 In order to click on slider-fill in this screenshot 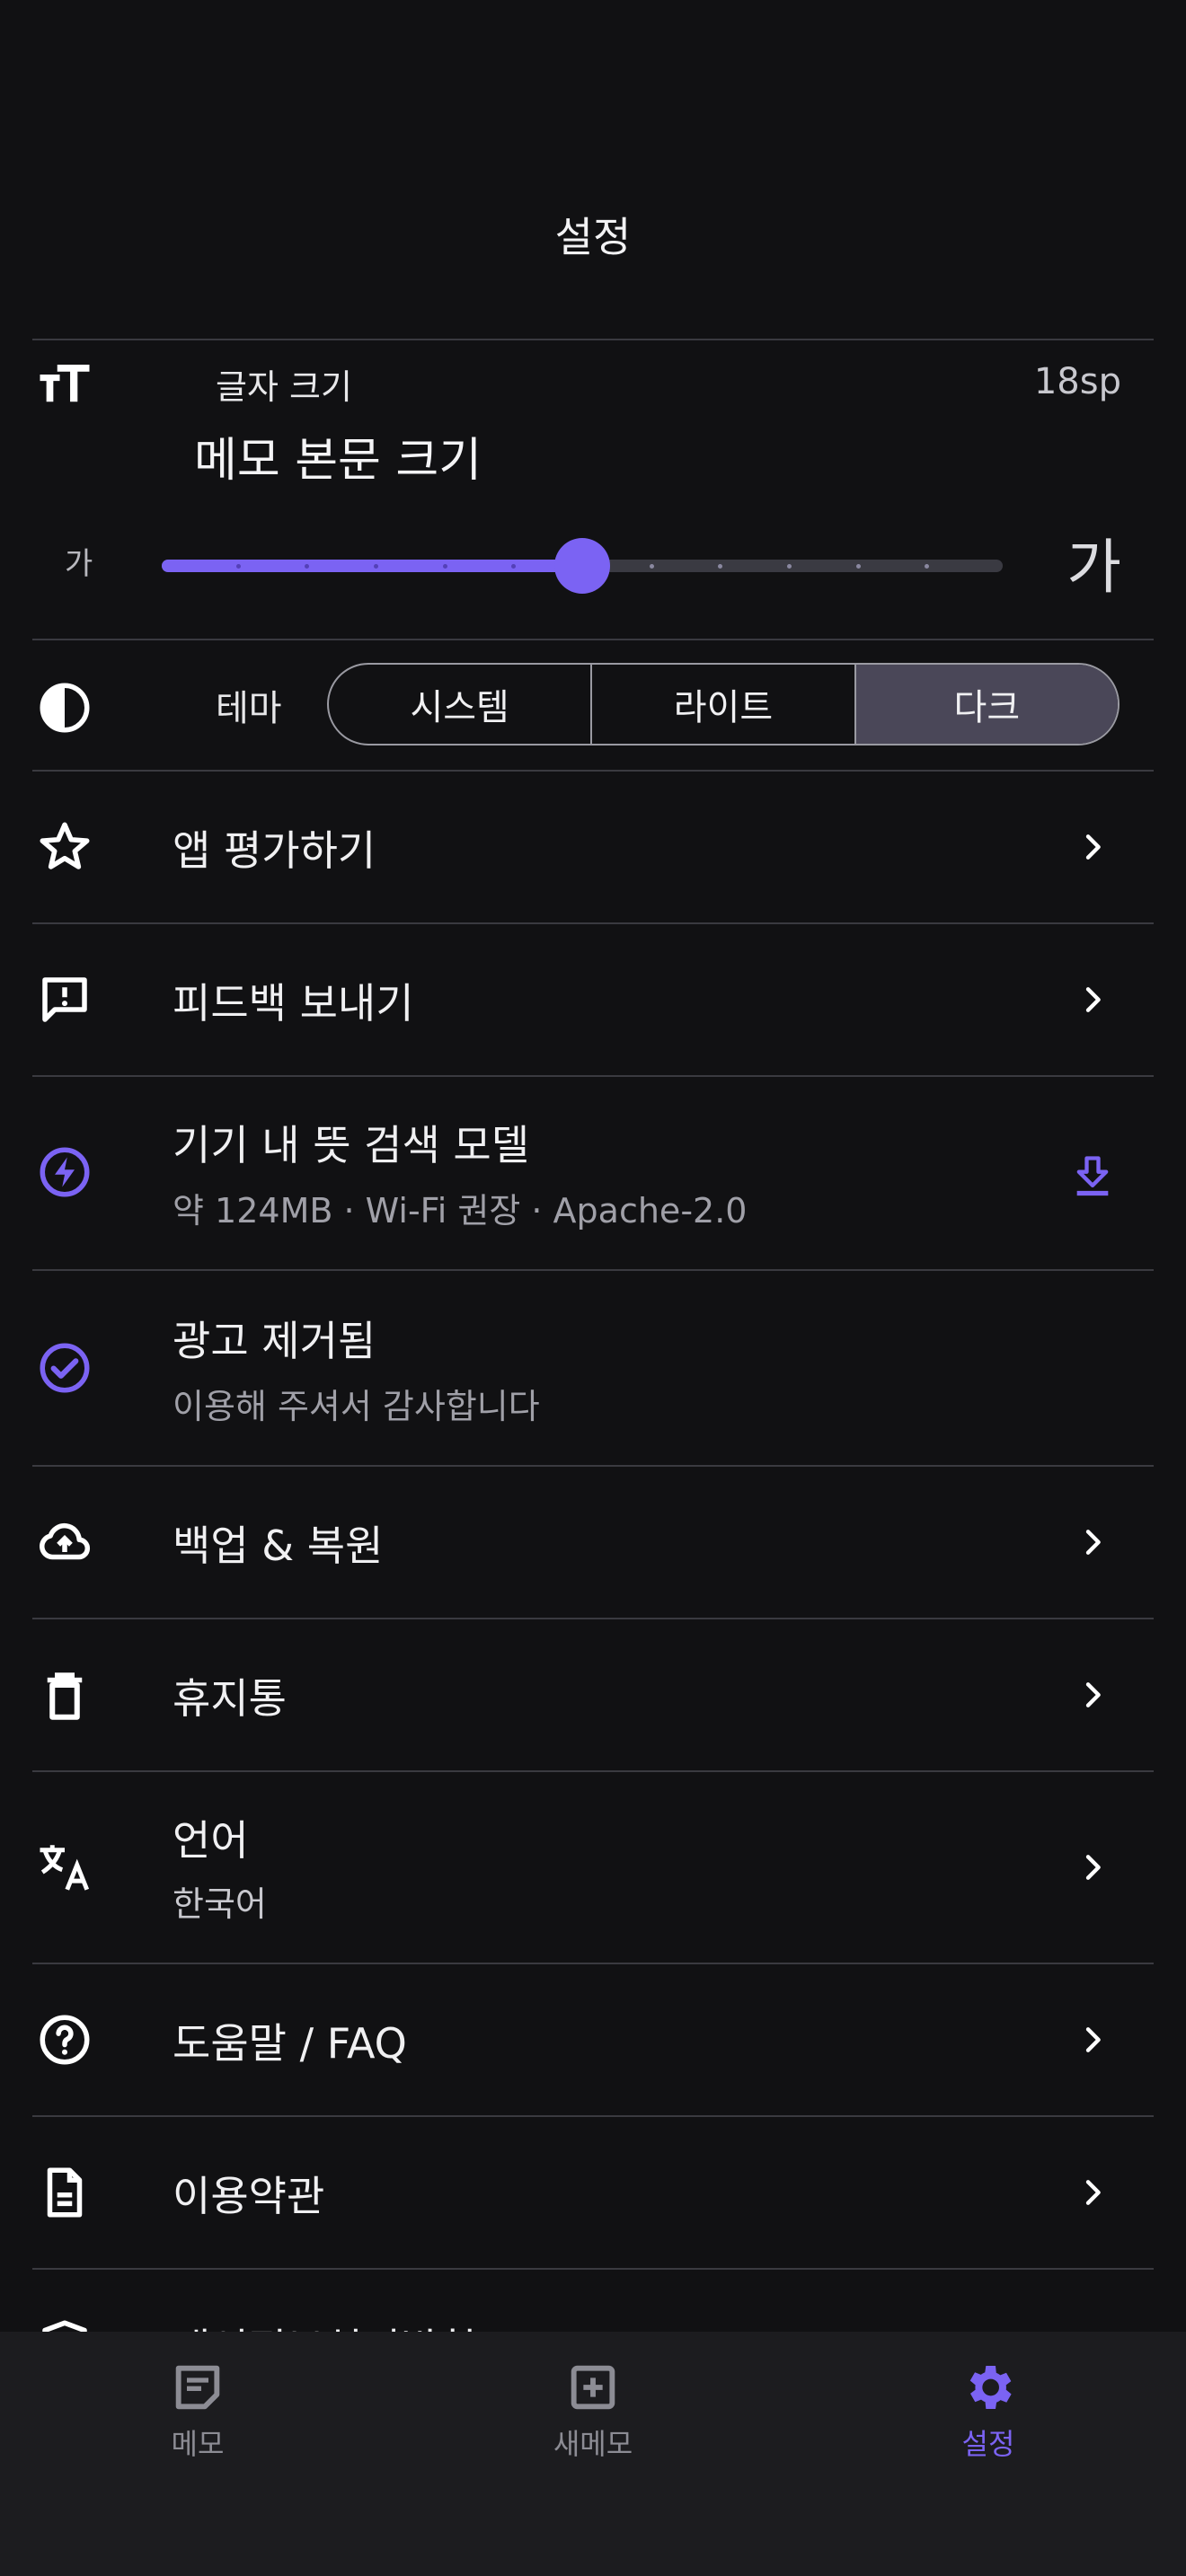, I will do `click(372, 566)`.